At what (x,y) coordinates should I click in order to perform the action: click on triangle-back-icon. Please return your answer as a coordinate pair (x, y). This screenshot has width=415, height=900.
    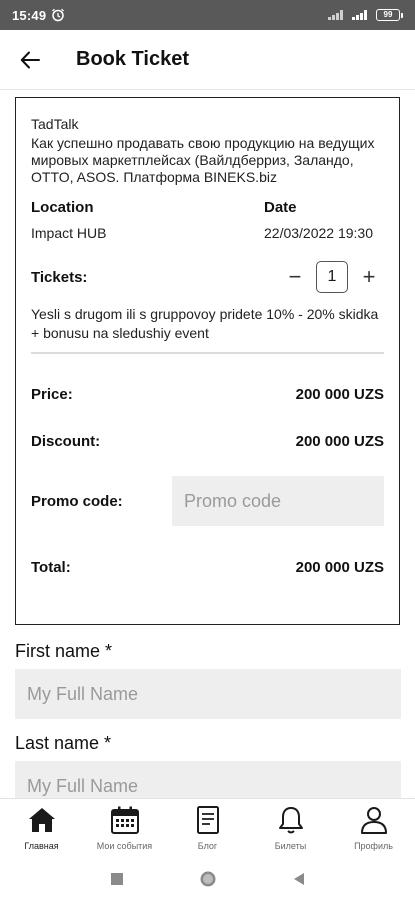
    Looking at the image, I should click on (298, 879).